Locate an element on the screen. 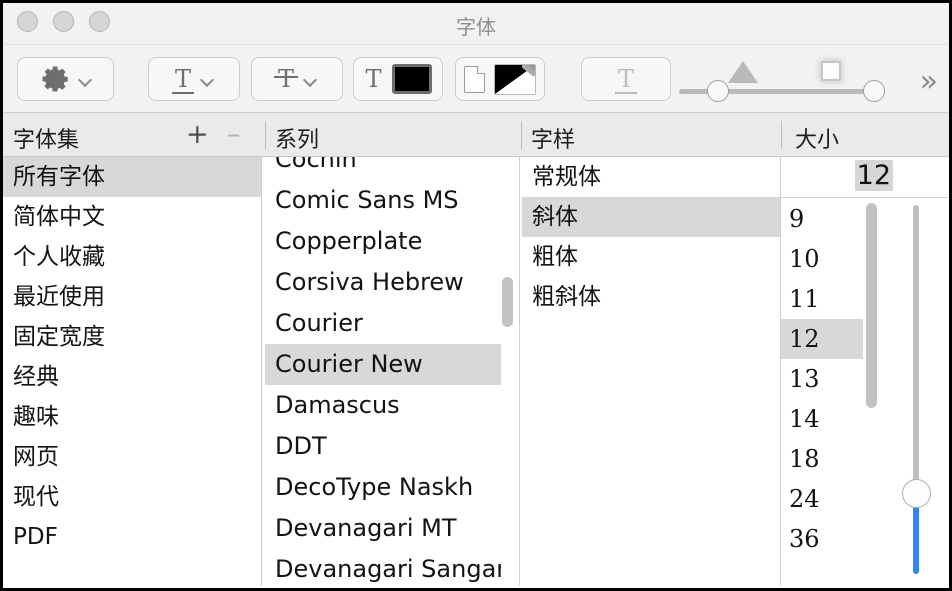 This screenshot has height=591, width=952. text-color-button: T is located at coordinates (398, 79).